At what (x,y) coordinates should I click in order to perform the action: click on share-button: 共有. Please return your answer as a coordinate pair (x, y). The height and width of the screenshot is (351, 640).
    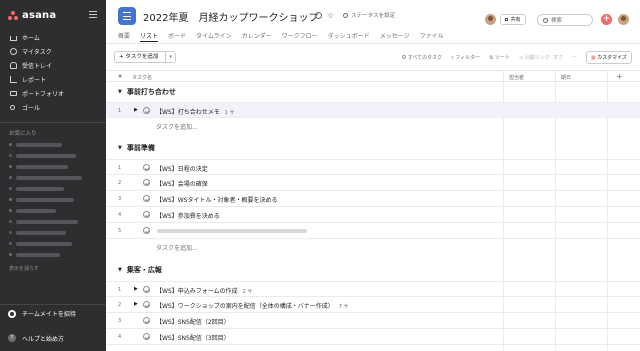
    Looking at the image, I should click on (513, 19).